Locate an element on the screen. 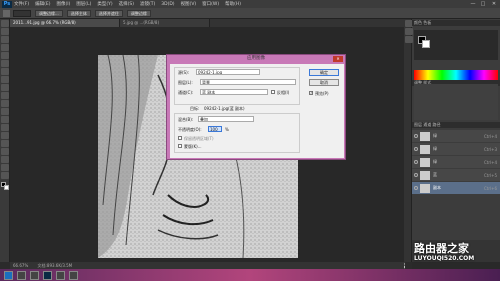 Image resolution: width=500 pixels, height=281 pixels. history-brush-tool-icon is located at coordinates (5, 95).